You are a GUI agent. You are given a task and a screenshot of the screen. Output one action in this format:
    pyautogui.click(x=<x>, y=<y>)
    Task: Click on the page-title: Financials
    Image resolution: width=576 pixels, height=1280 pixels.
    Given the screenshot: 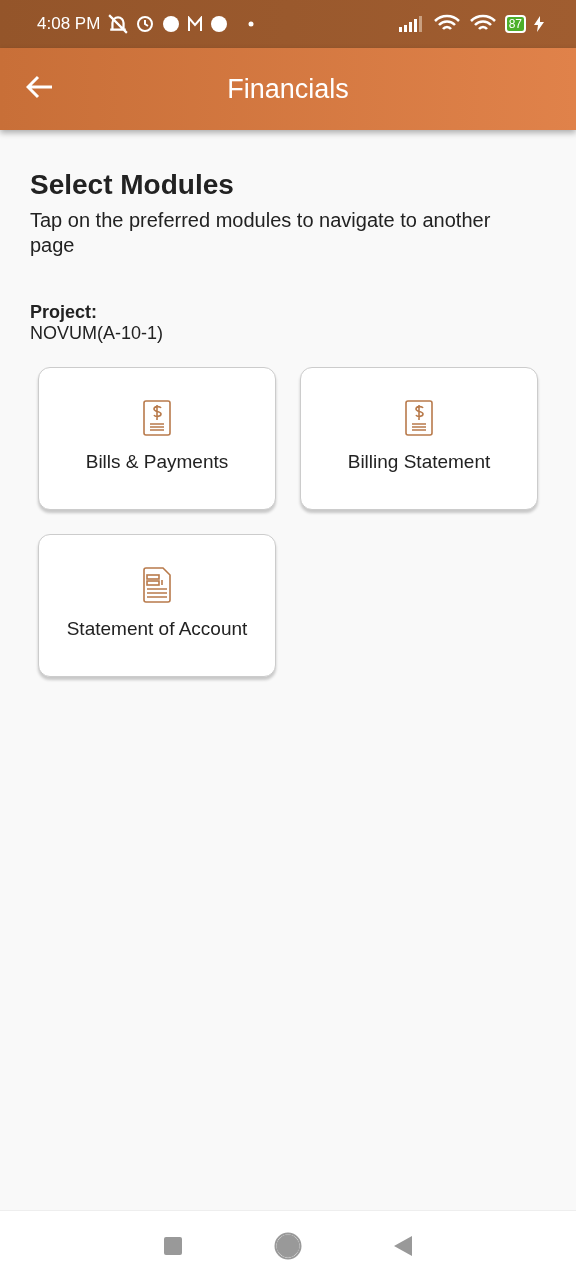 What is the action you would take?
    pyautogui.click(x=288, y=89)
    